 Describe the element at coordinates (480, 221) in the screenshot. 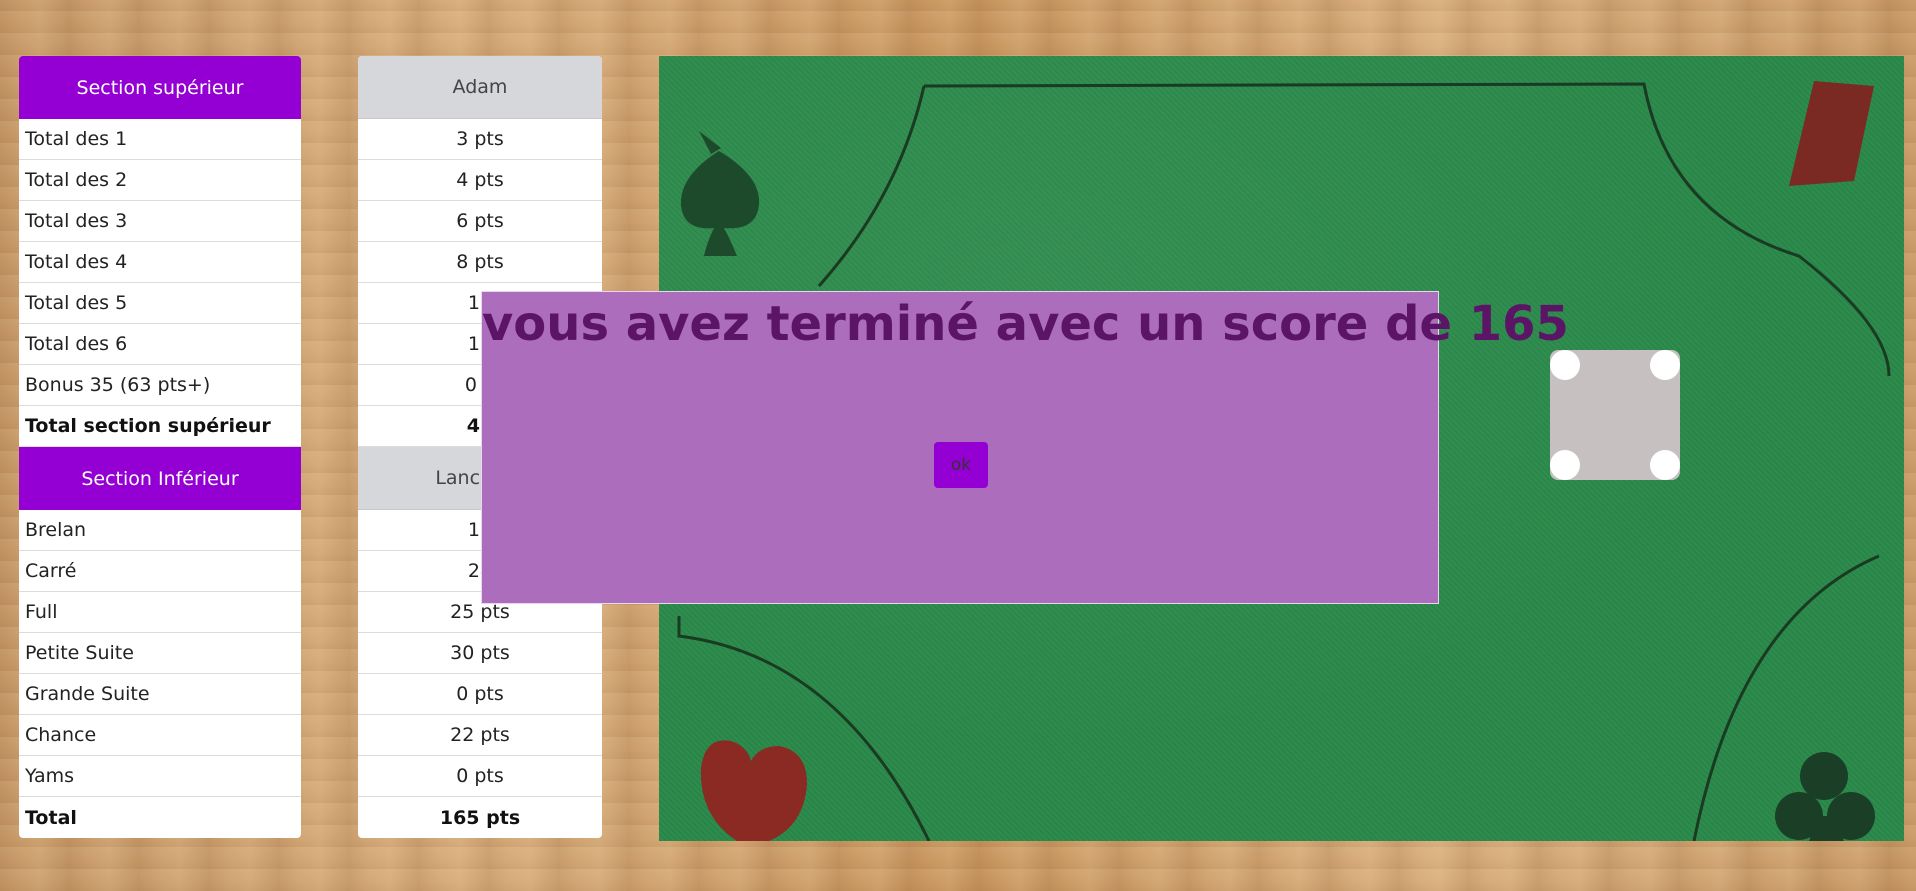

I see `score-cell: 6 pts` at that location.